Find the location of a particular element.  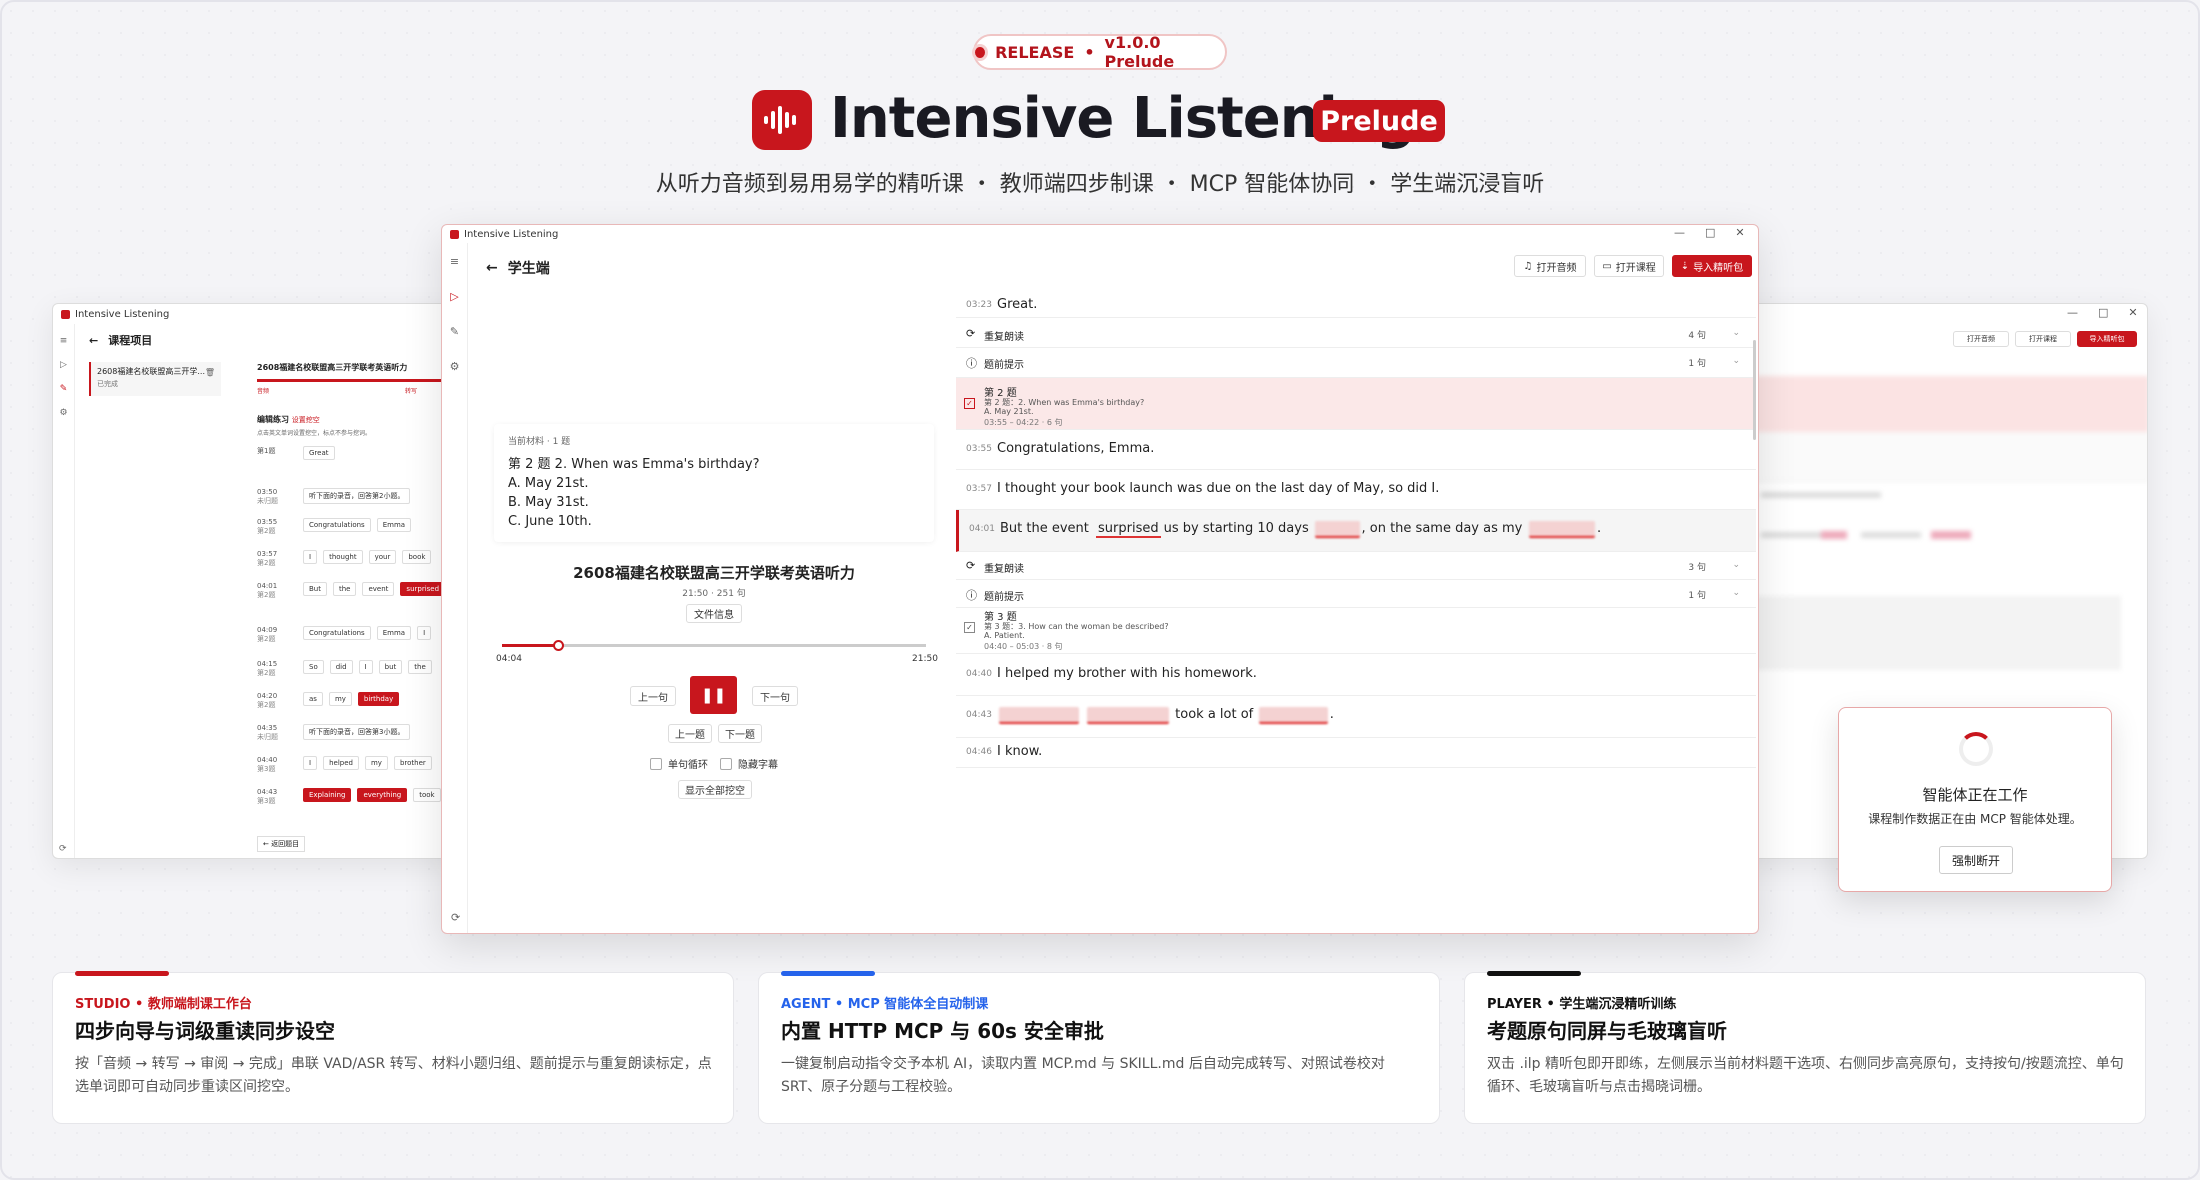

close-icon: ✕ is located at coordinates (1739, 232).